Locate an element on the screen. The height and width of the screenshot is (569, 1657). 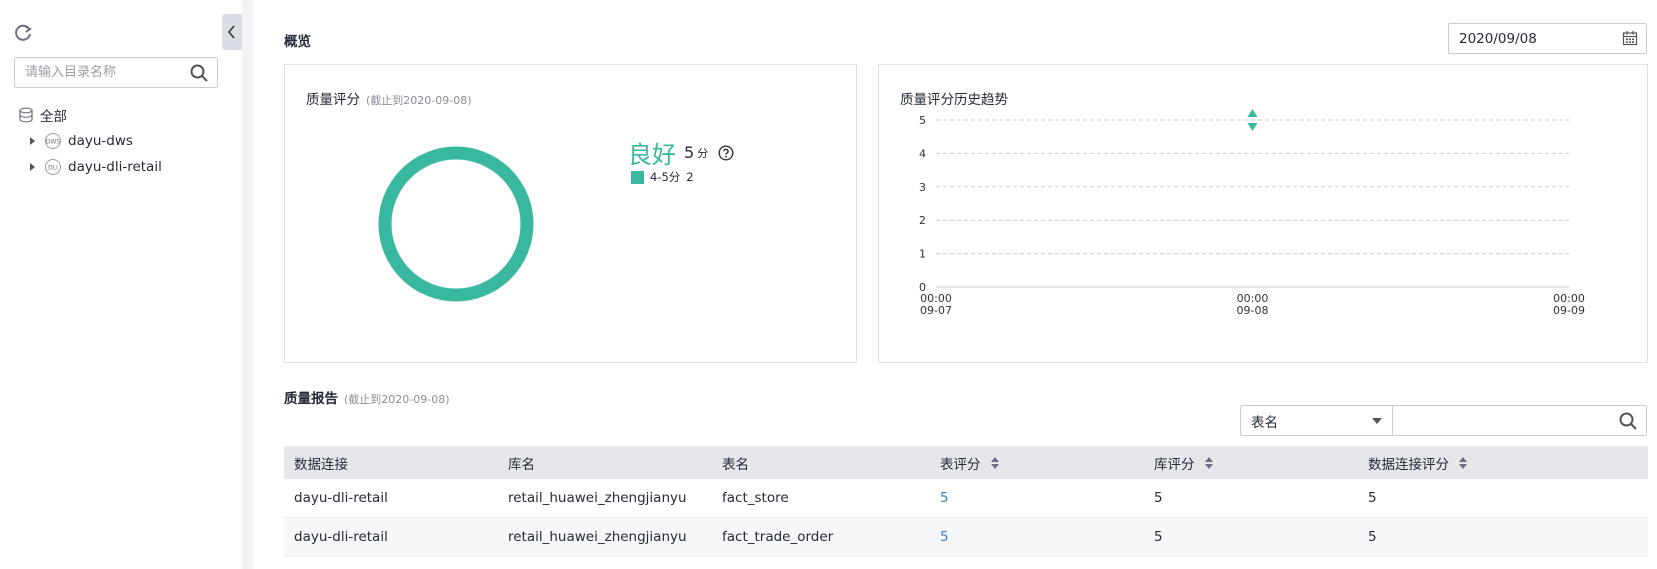
tree-node-root-label: 全部 is located at coordinates (53, 117).